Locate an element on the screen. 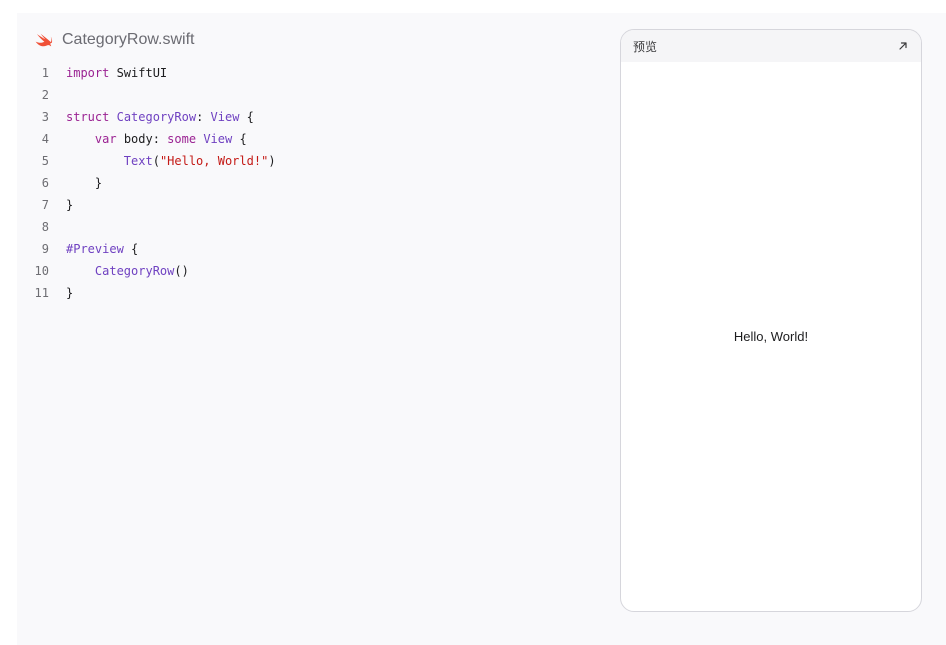  file-name: CategoryRow.swift is located at coordinates (128, 39).